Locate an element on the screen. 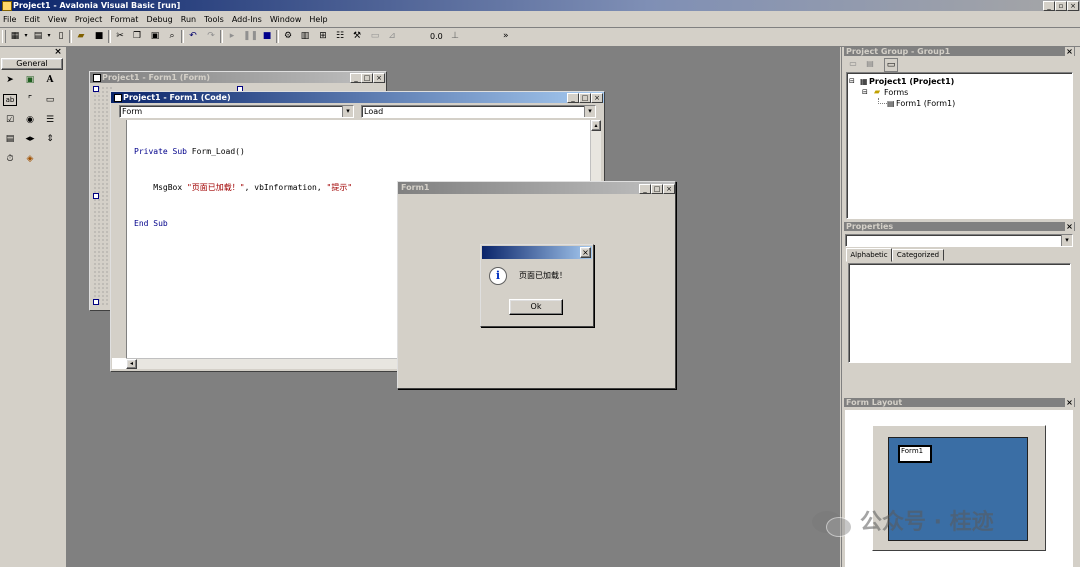  hscrollbar-tool-icon: ◂▸ is located at coordinates (30, 139).